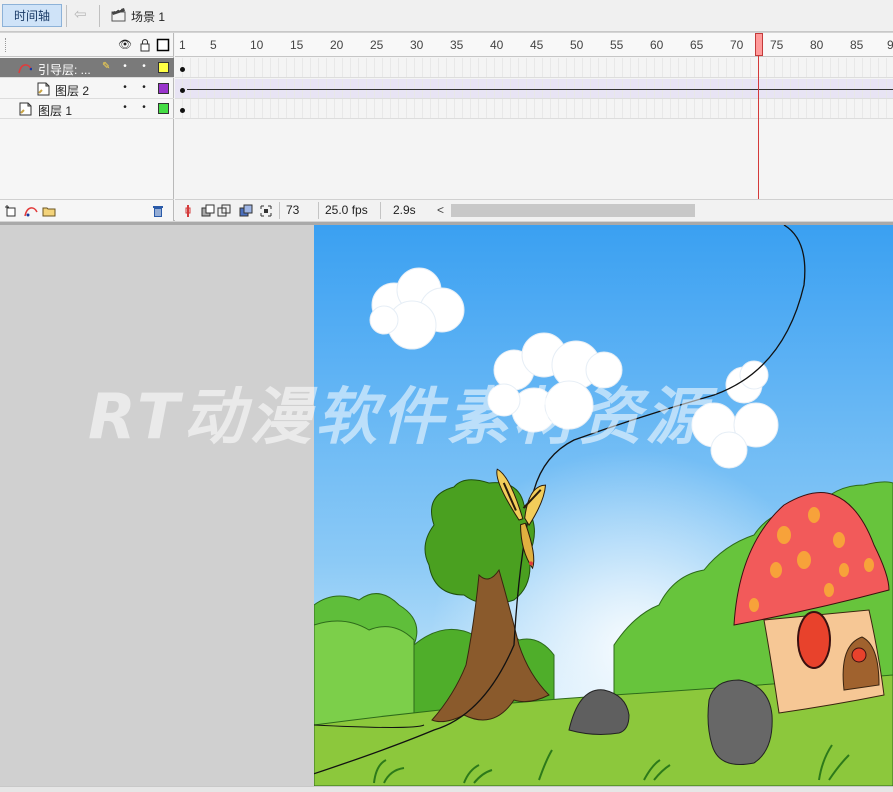 Image resolution: width=893 pixels, height=792 pixels. What do you see at coordinates (55, 110) in the screenshot?
I see `layer-name: 图层 1` at bounding box center [55, 110].